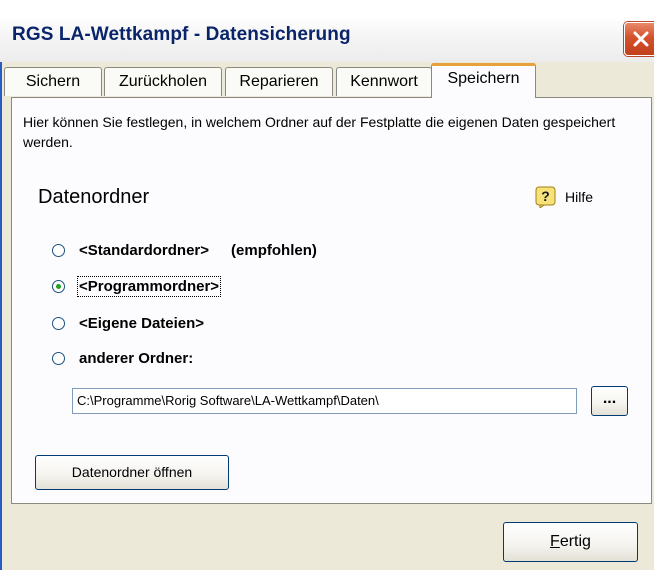 This screenshot has height=570, width=654. What do you see at coordinates (136, 358) in the screenshot?
I see `radio-label: anderer Ordner:` at bounding box center [136, 358].